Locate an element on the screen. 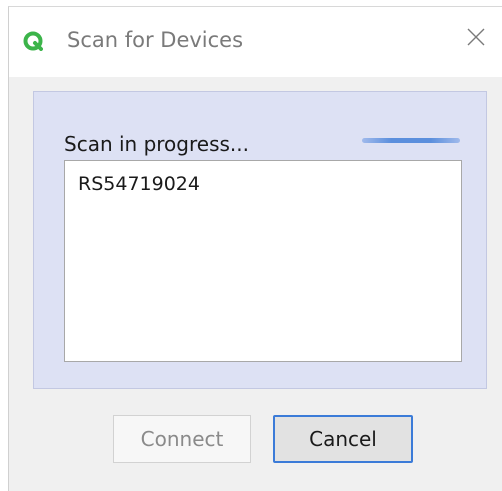  title-bar: Scan for Devices is located at coordinates (255, 42).